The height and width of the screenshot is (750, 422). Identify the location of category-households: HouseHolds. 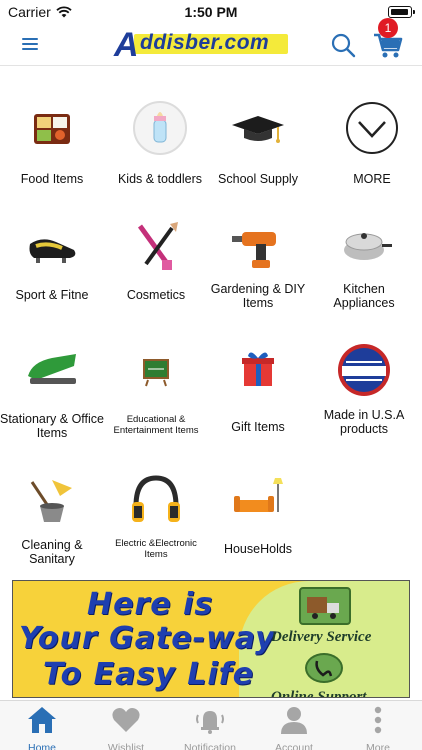
(258, 513).